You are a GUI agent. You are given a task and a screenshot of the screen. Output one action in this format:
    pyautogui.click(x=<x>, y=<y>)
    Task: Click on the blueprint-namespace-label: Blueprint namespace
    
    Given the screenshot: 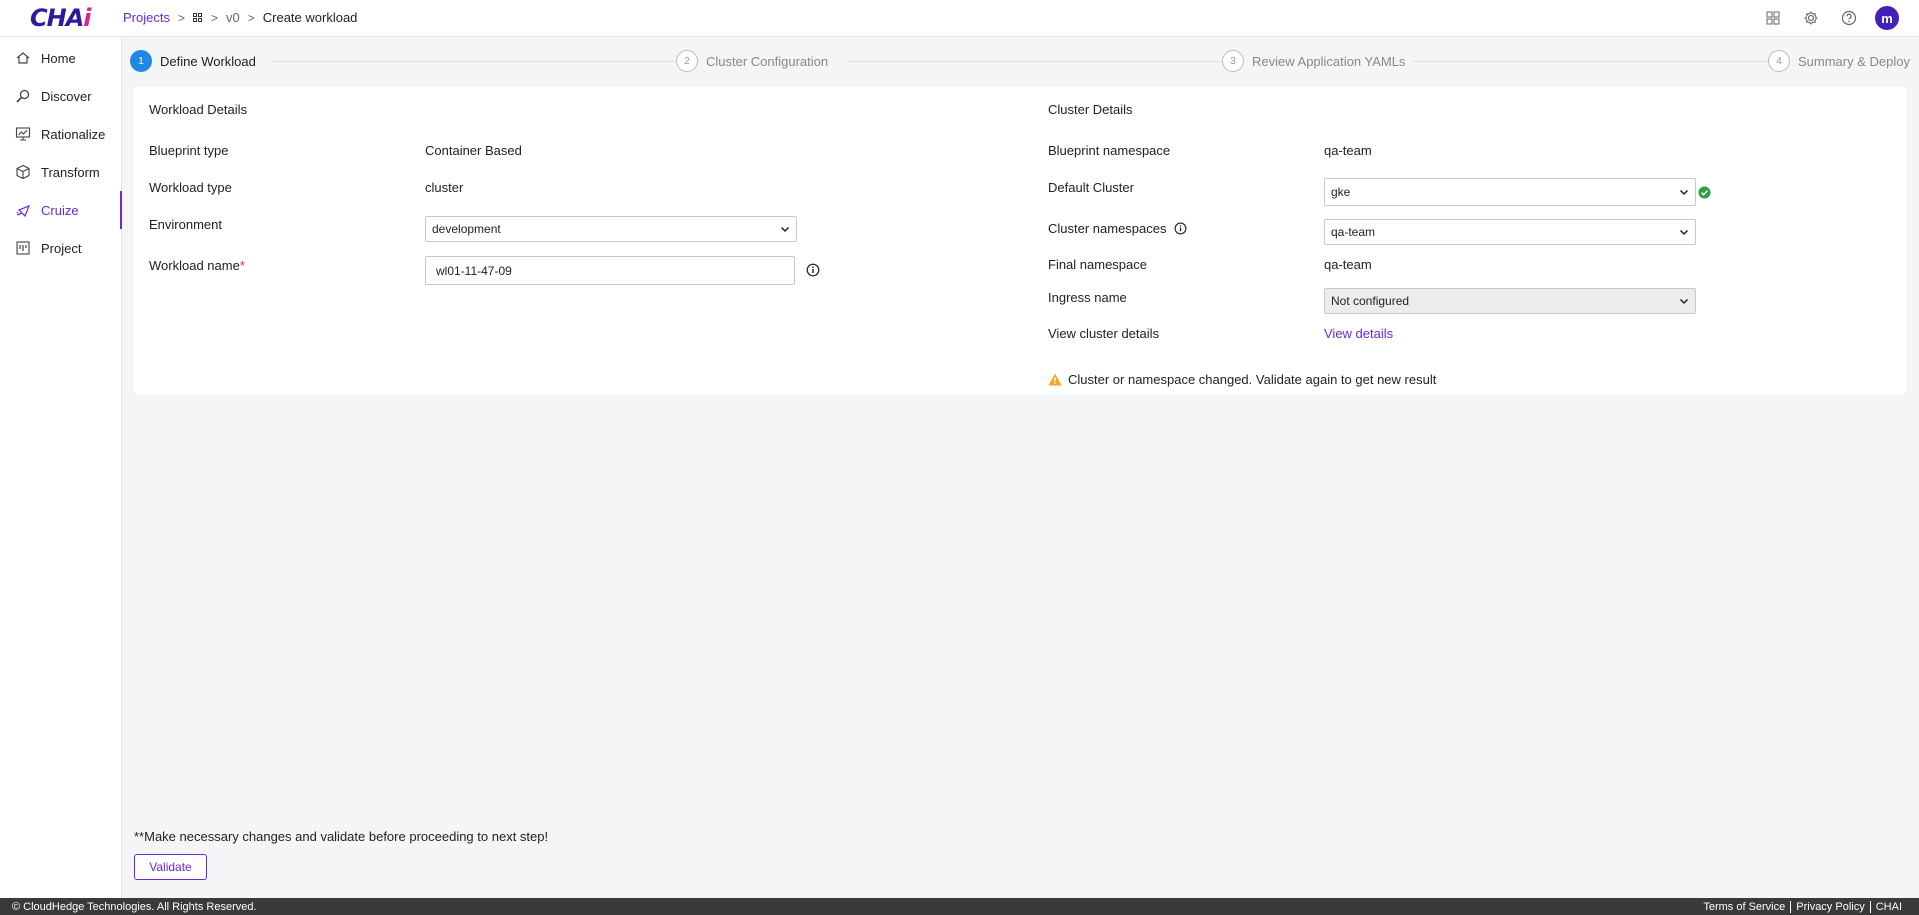 What is the action you would take?
    pyautogui.click(x=1109, y=150)
    